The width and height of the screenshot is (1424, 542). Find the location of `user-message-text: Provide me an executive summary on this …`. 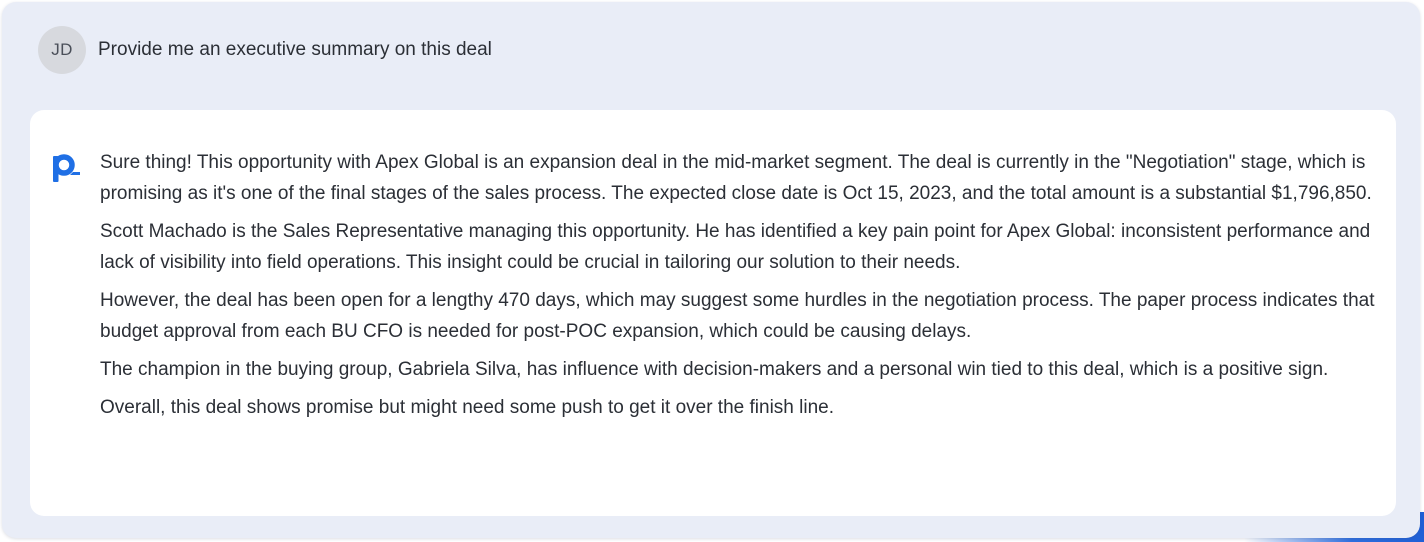

user-message-text: Provide me an executive summary on this … is located at coordinates (295, 49).